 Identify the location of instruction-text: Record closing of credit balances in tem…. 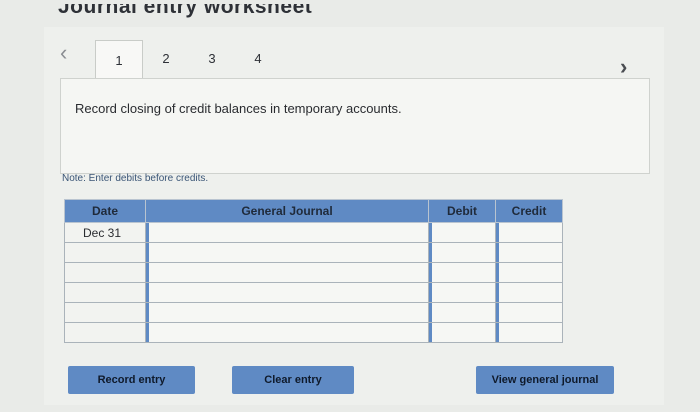
(238, 108).